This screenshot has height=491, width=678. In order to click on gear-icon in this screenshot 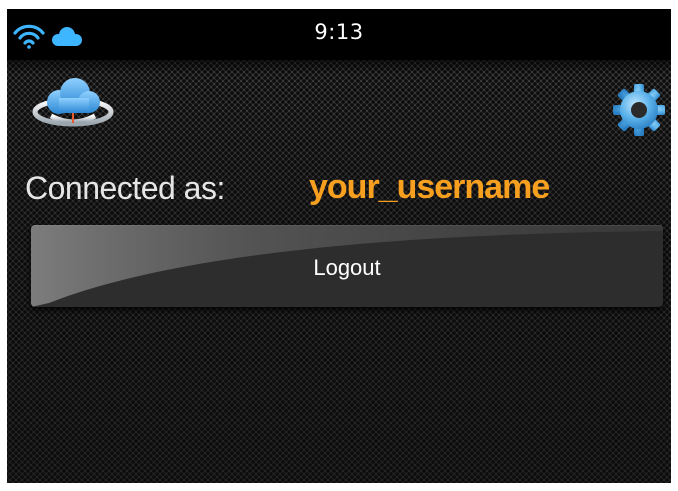, I will do `click(639, 110)`.